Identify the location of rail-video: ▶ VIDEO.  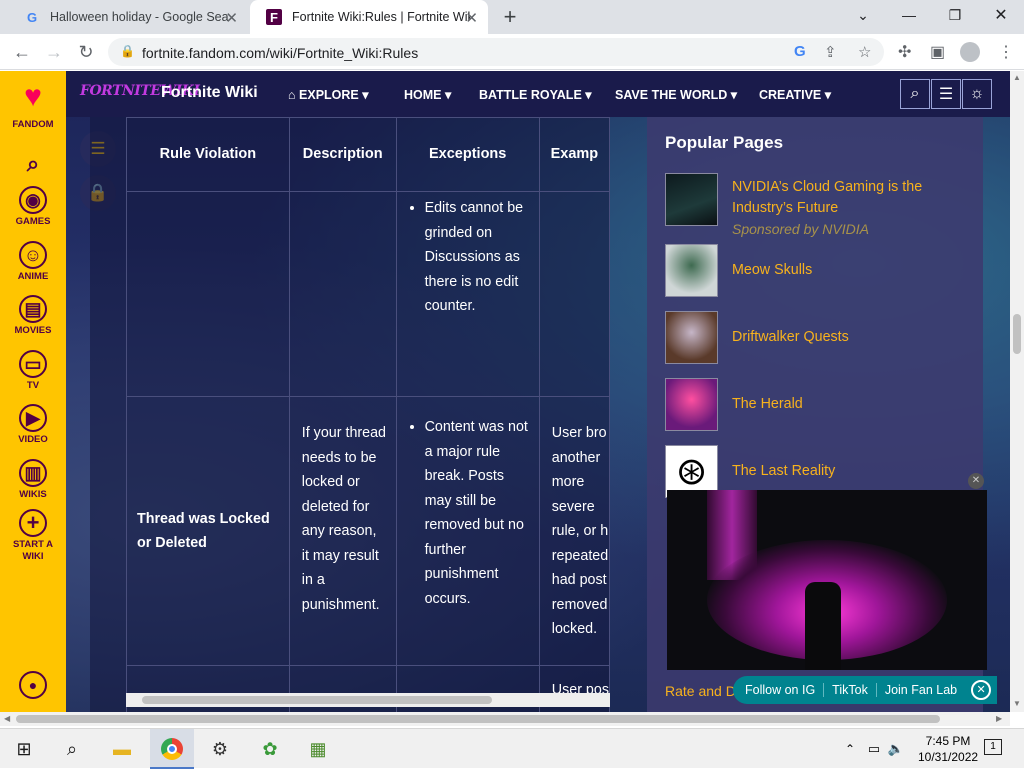
(33, 424).